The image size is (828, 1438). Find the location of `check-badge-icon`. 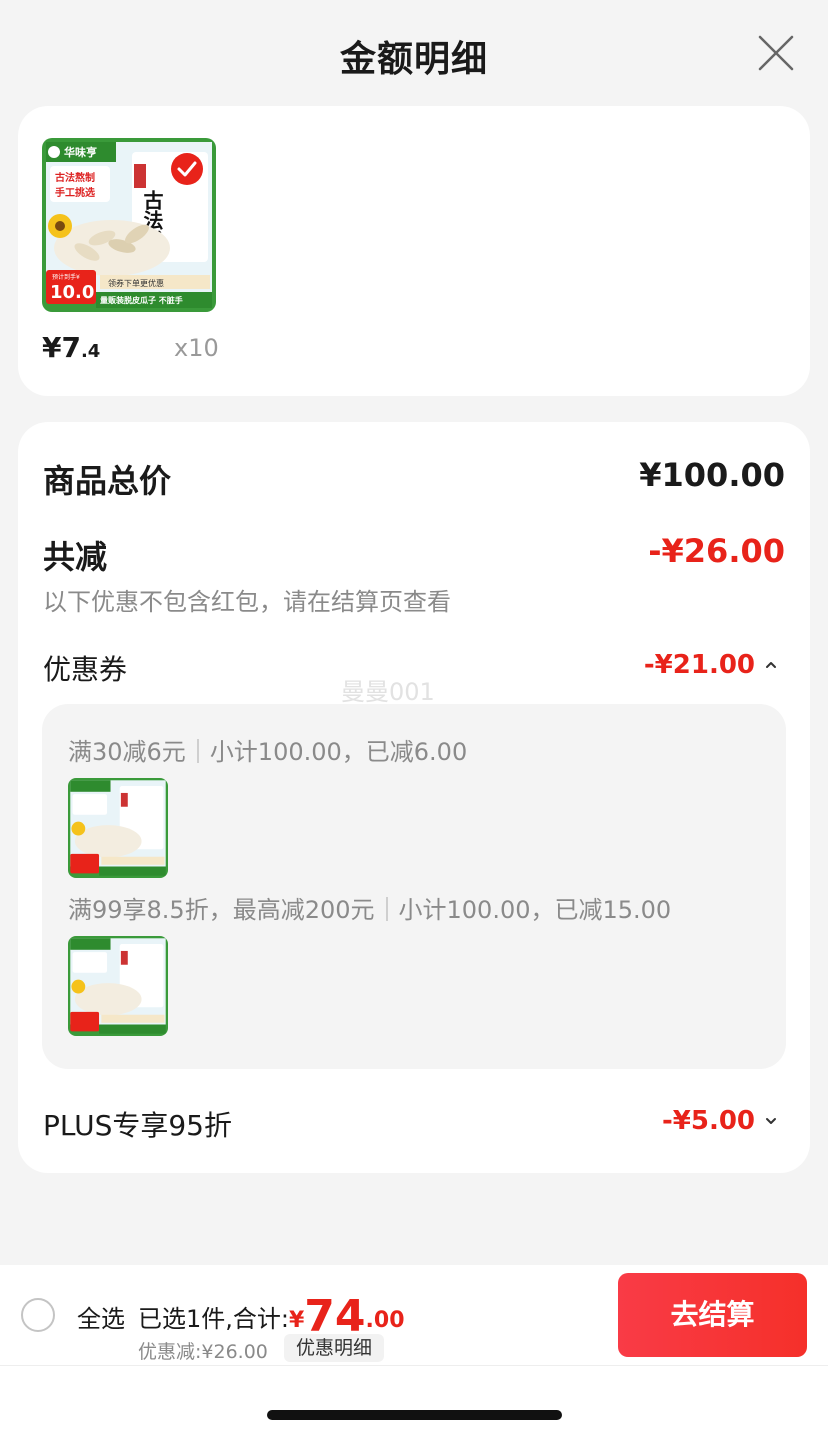

check-badge-icon is located at coordinates (187, 169).